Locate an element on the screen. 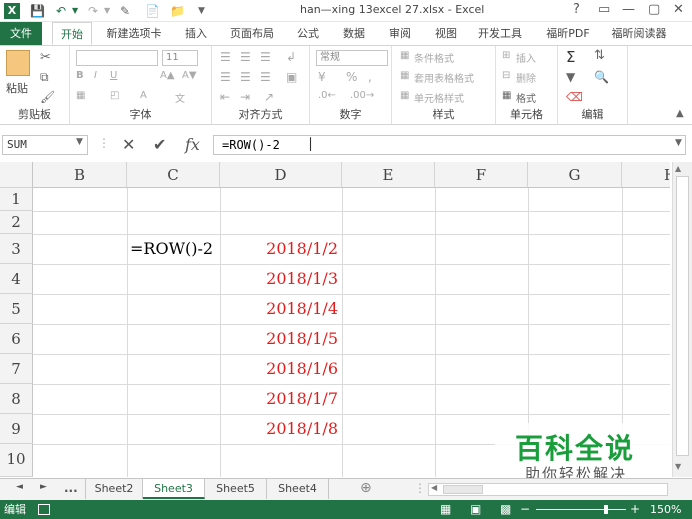 Image resolution: width=692 pixels, height=519 pixels. row-header-10: 10 is located at coordinates (16, 460).